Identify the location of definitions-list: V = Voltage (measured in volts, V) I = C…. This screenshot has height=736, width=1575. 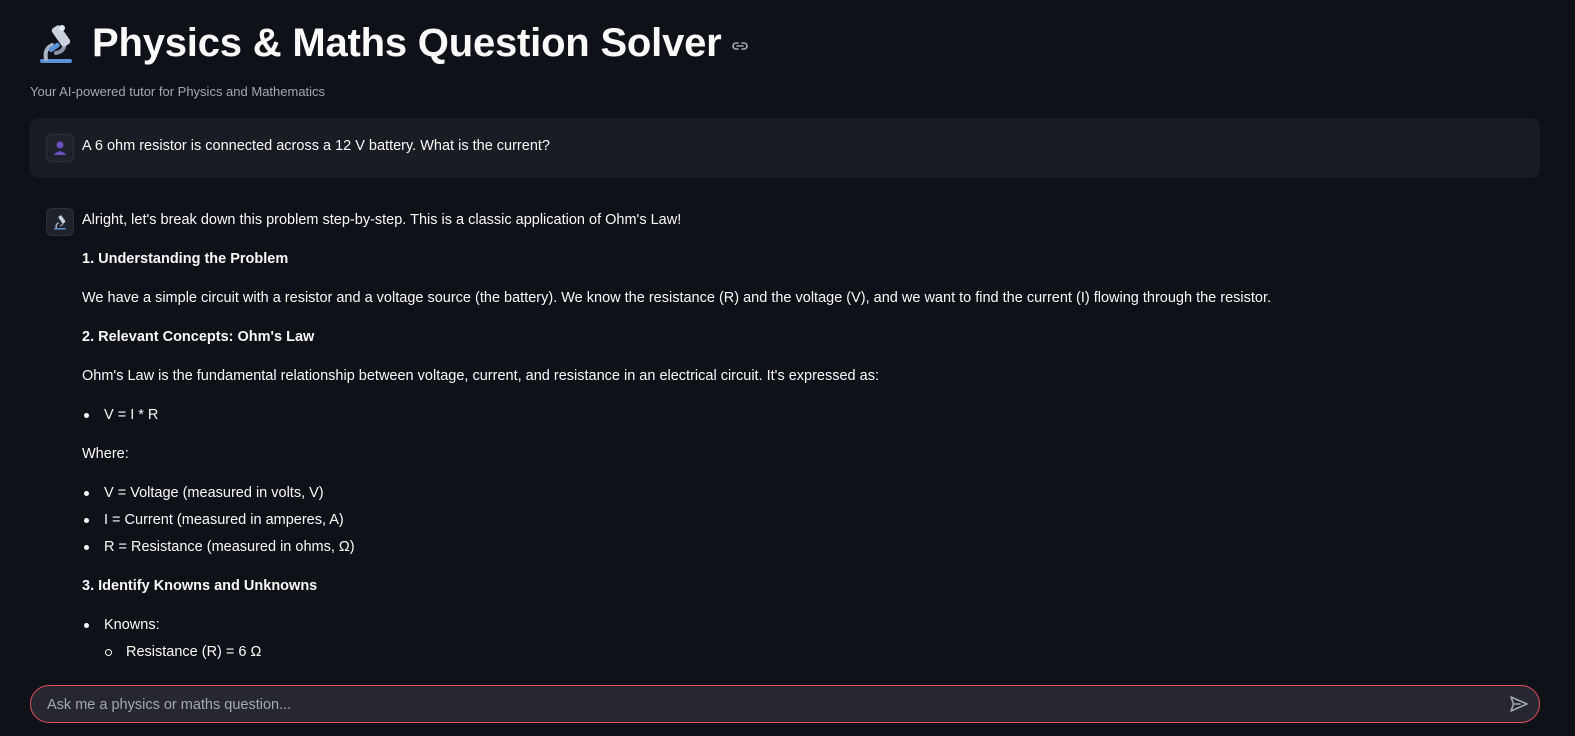
(802, 520).